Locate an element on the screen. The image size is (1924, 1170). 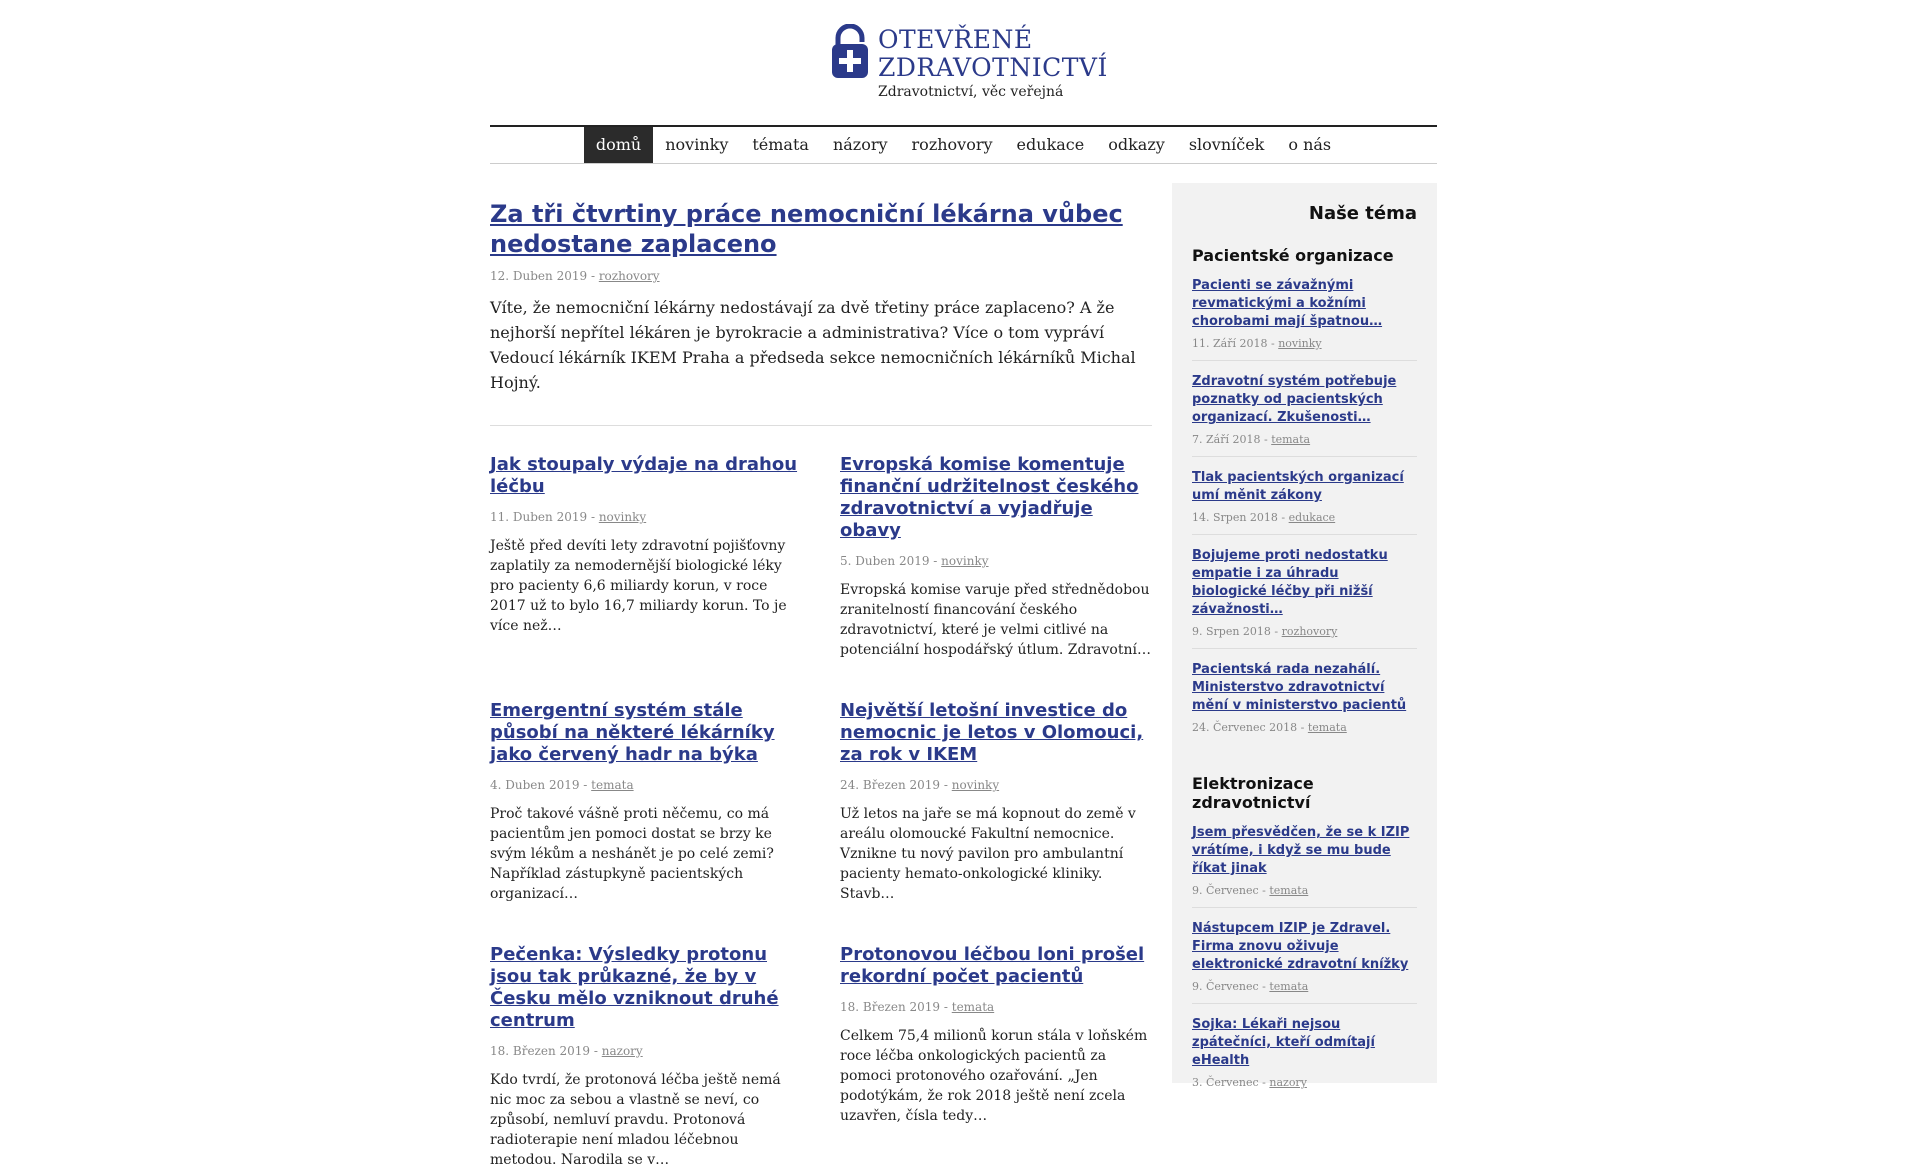
sidebar-article-meta: 3. Červenec - nazory is located at coordinates (1249, 1082).